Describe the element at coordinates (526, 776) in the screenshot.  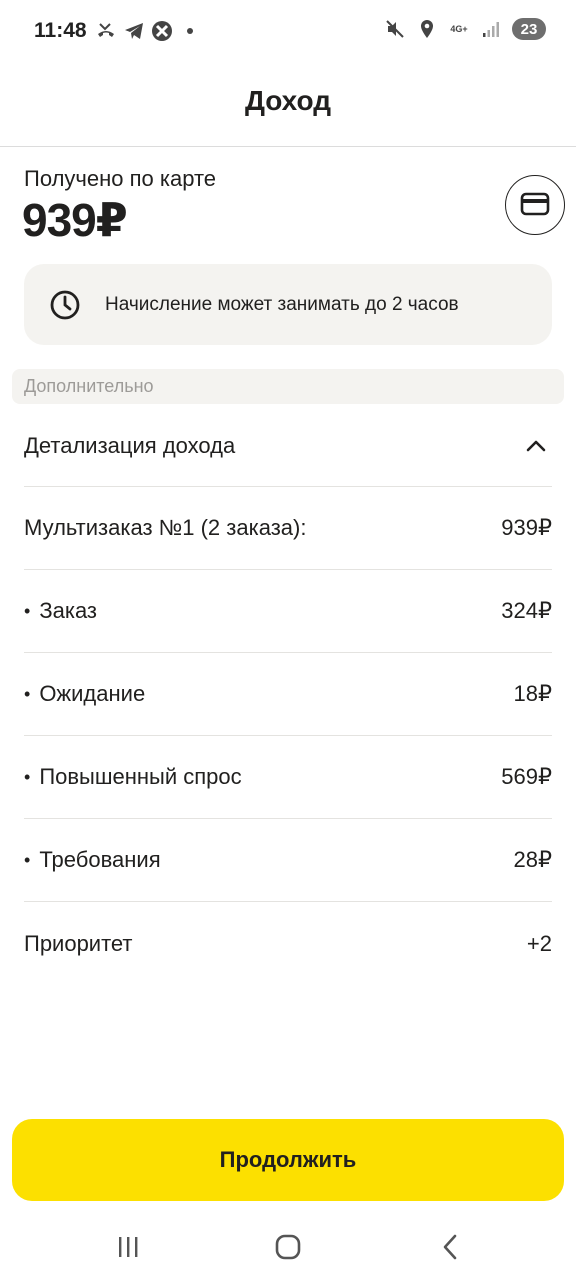
I see `row-value: 569₽` at that location.